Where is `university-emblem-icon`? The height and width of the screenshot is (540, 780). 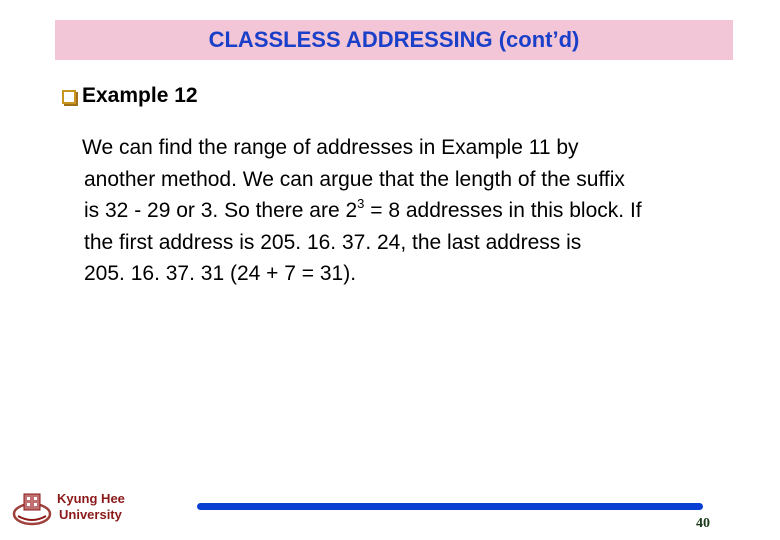
university-emblem-icon is located at coordinates (32, 509).